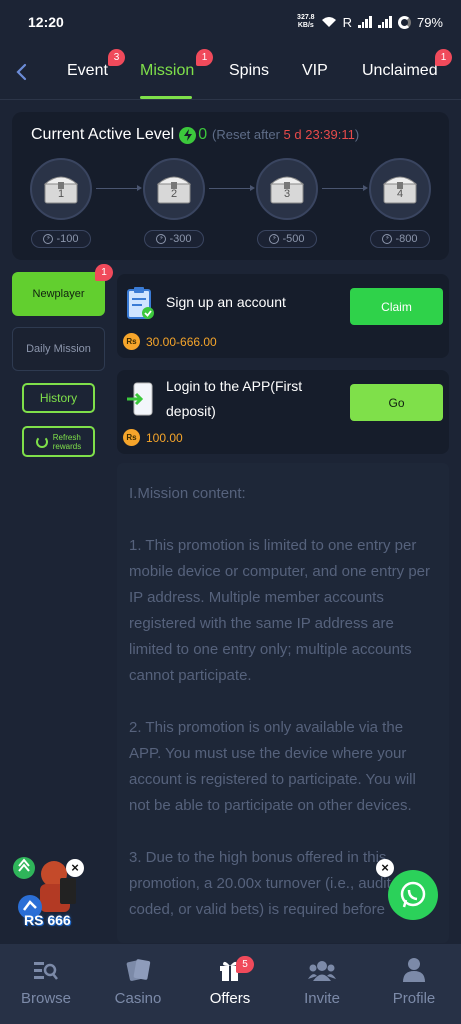  I want to click on tab-active-indicator, so click(166, 97).